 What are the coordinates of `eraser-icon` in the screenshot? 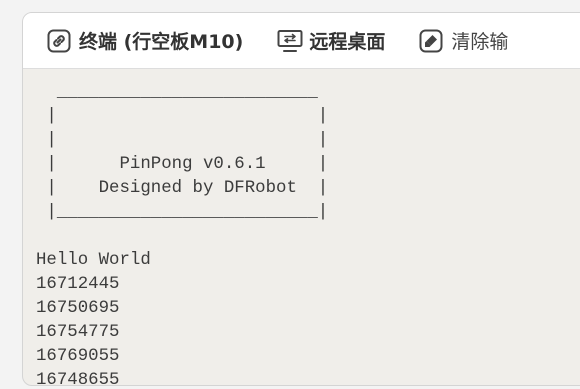 It's located at (431, 41).